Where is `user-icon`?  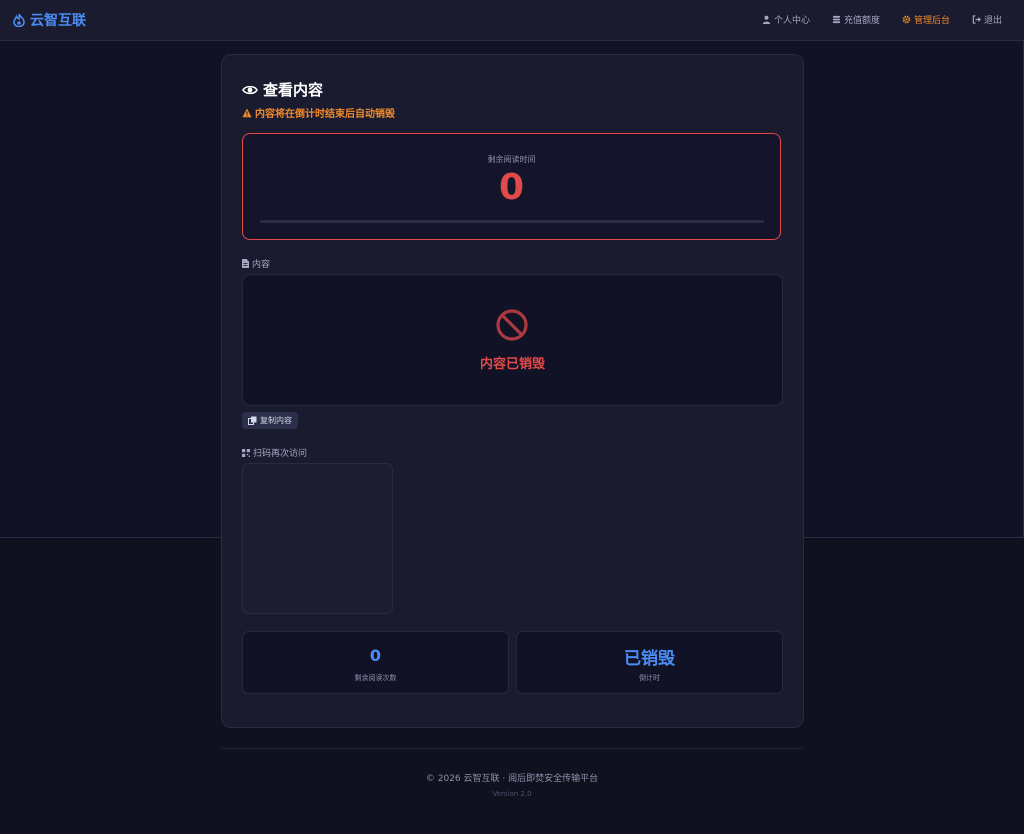
user-icon is located at coordinates (766, 19).